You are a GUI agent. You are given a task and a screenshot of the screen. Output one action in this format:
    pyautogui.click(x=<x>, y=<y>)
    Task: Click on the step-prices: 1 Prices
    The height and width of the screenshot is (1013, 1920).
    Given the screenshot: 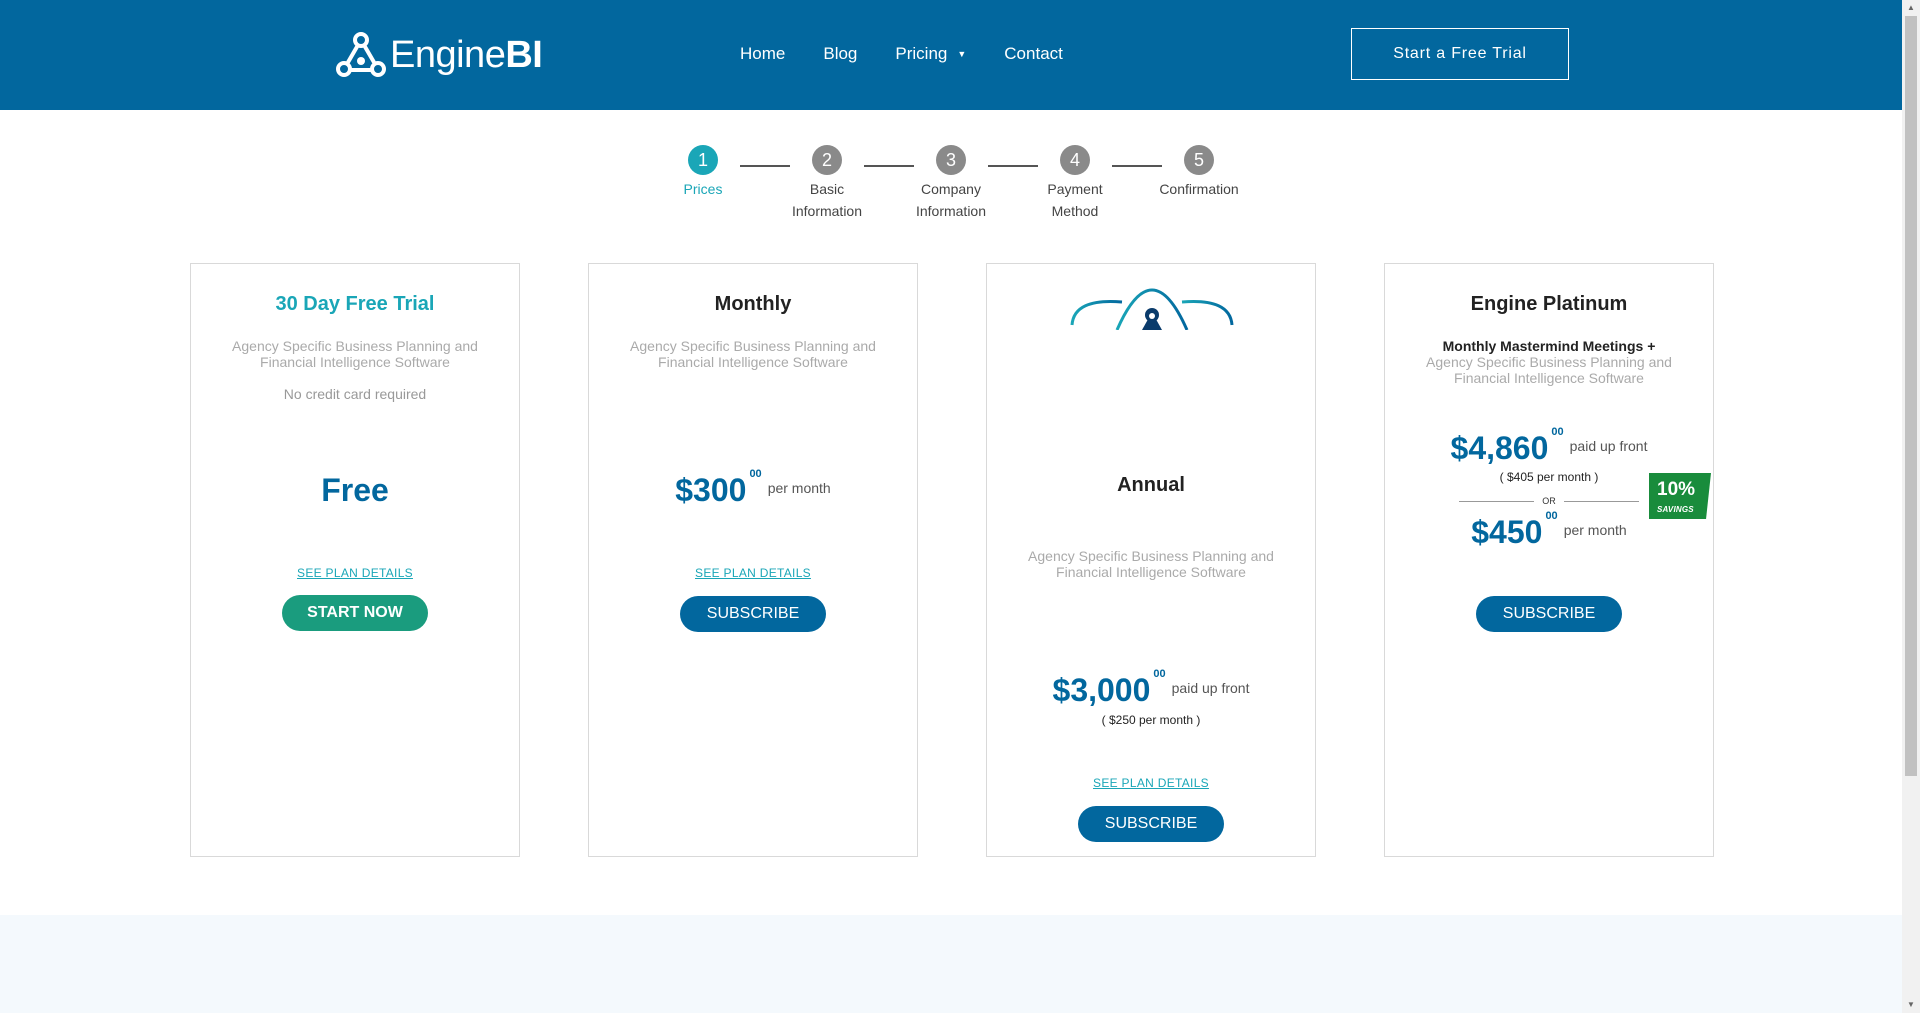 What is the action you would take?
    pyautogui.click(x=703, y=172)
    